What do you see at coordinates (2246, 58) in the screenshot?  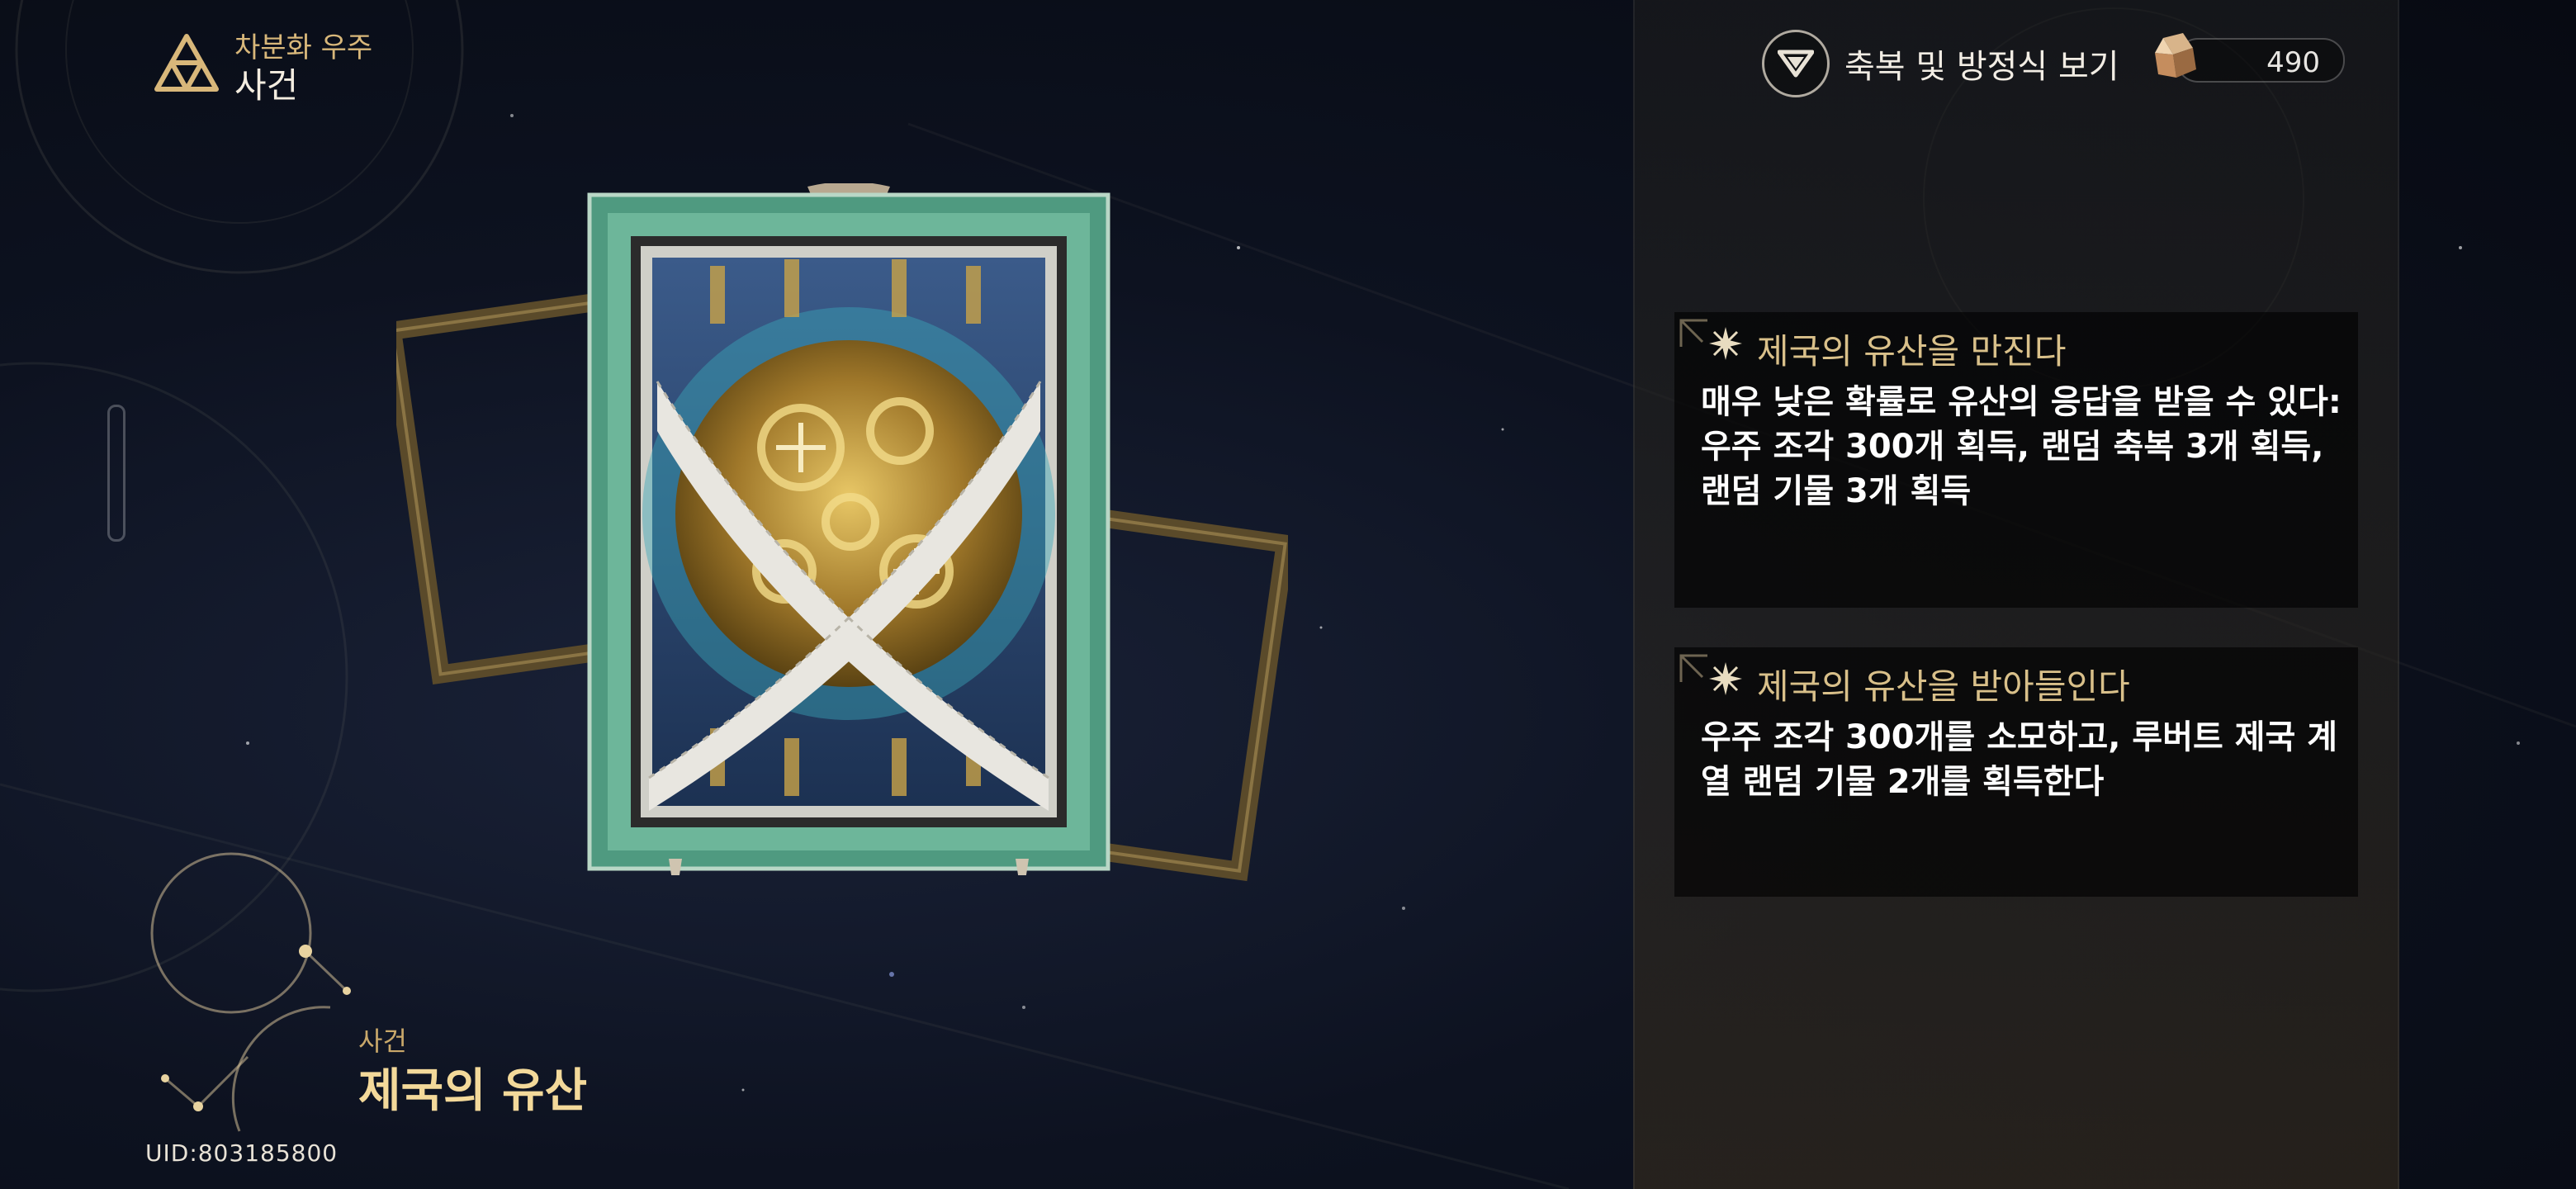 I see `currency-display: 490` at bounding box center [2246, 58].